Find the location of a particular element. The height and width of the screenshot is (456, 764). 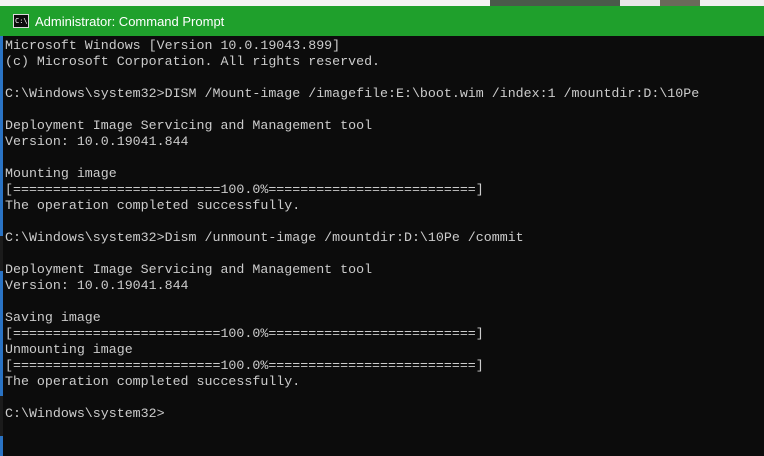

console-line: Unmounting image is located at coordinates (69, 349).